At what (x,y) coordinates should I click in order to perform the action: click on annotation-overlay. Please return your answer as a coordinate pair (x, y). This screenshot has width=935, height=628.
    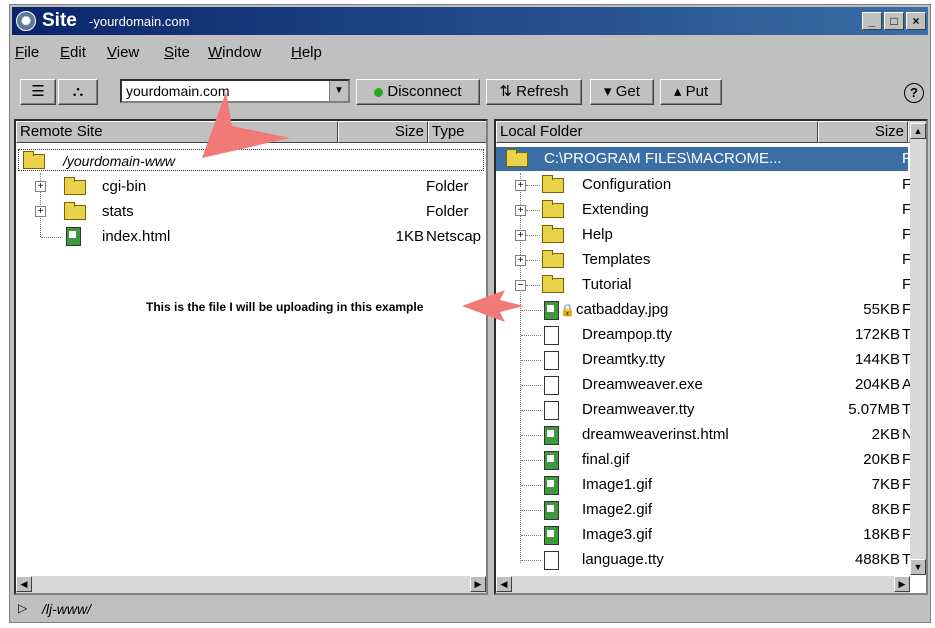
    Looking at the image, I should click on (363, 207).